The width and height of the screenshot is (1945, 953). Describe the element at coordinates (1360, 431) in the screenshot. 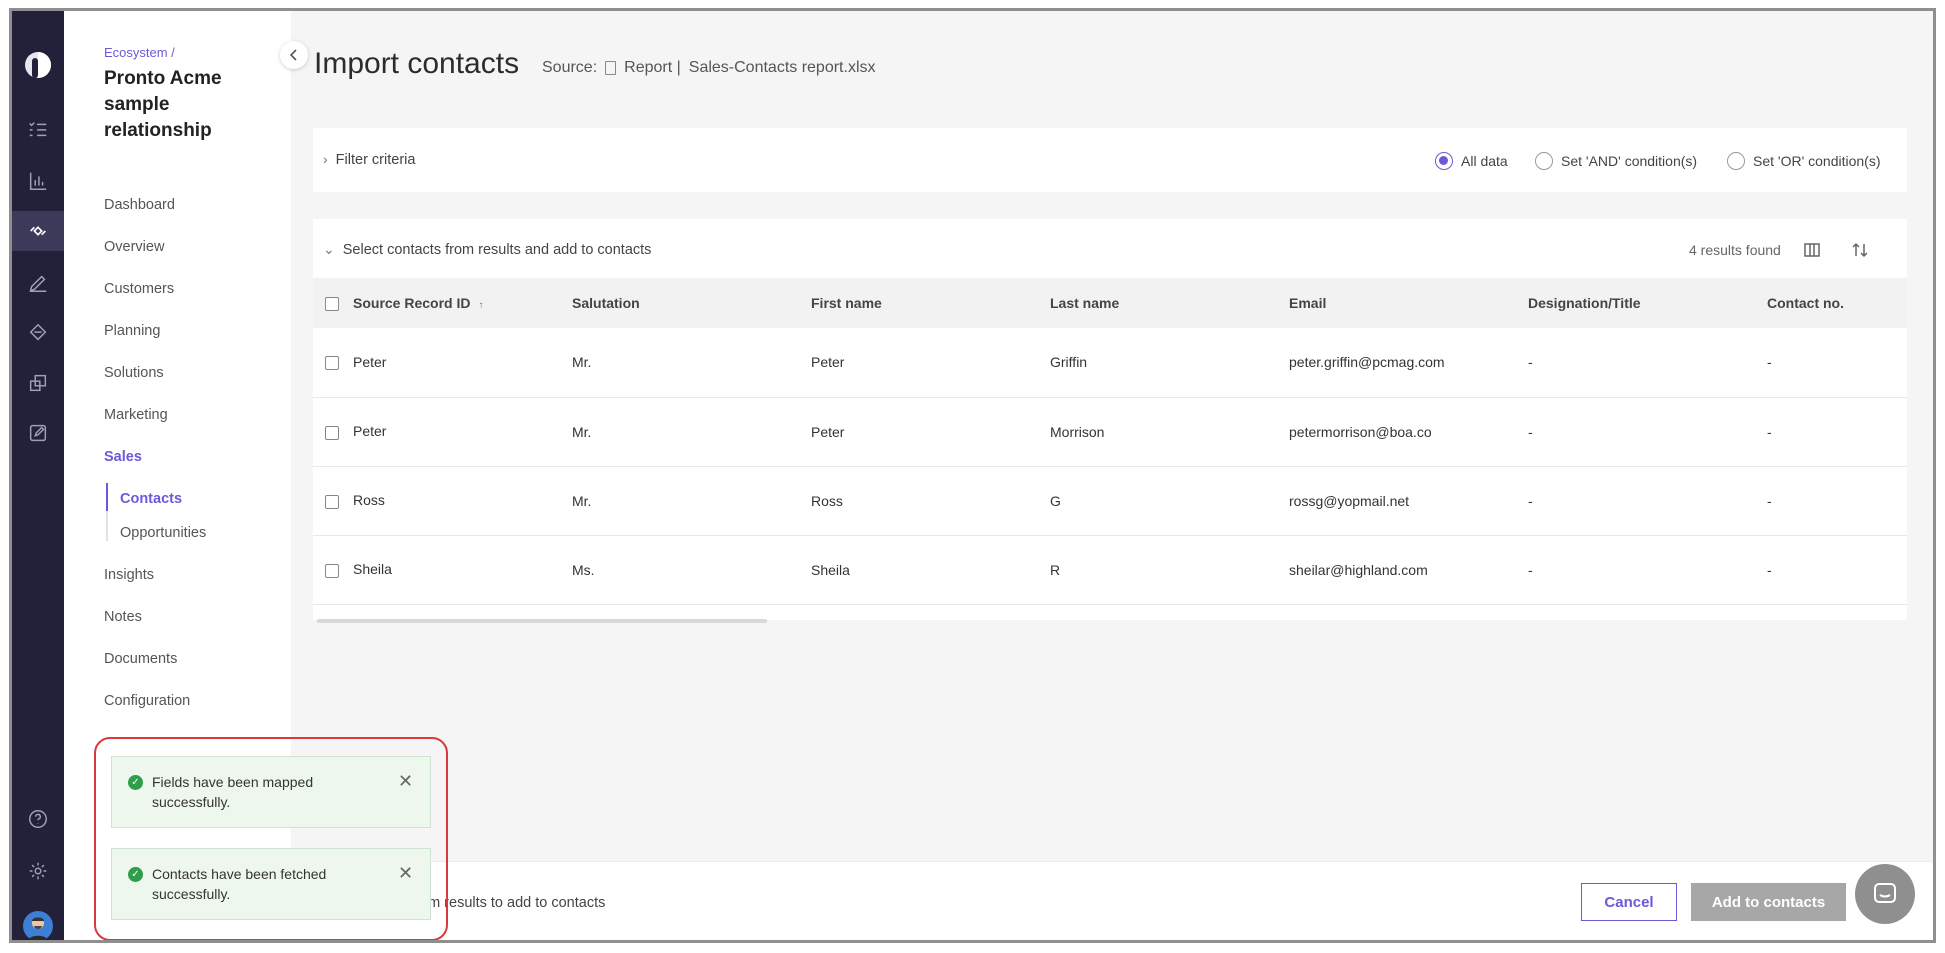

I see `cell-email: petermorrison@boa.co` at that location.